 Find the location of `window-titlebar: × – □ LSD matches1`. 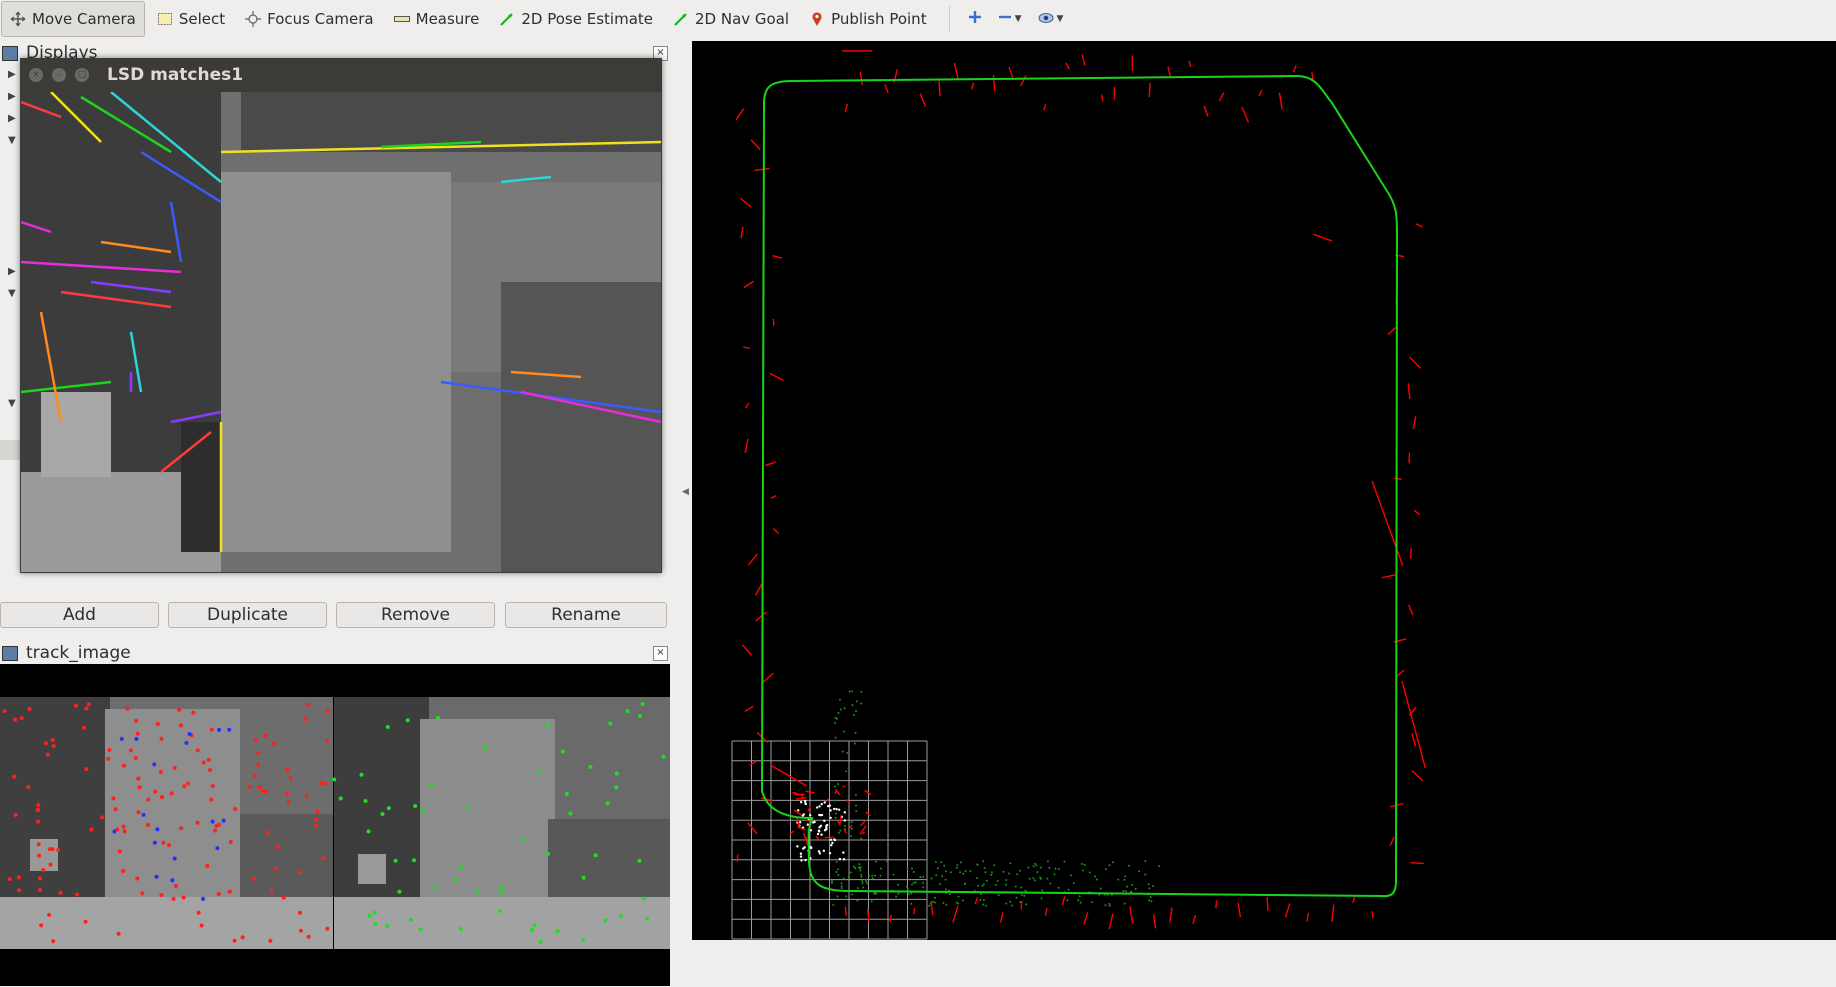

window-titlebar: × – □ LSD matches1 is located at coordinates (341, 75).